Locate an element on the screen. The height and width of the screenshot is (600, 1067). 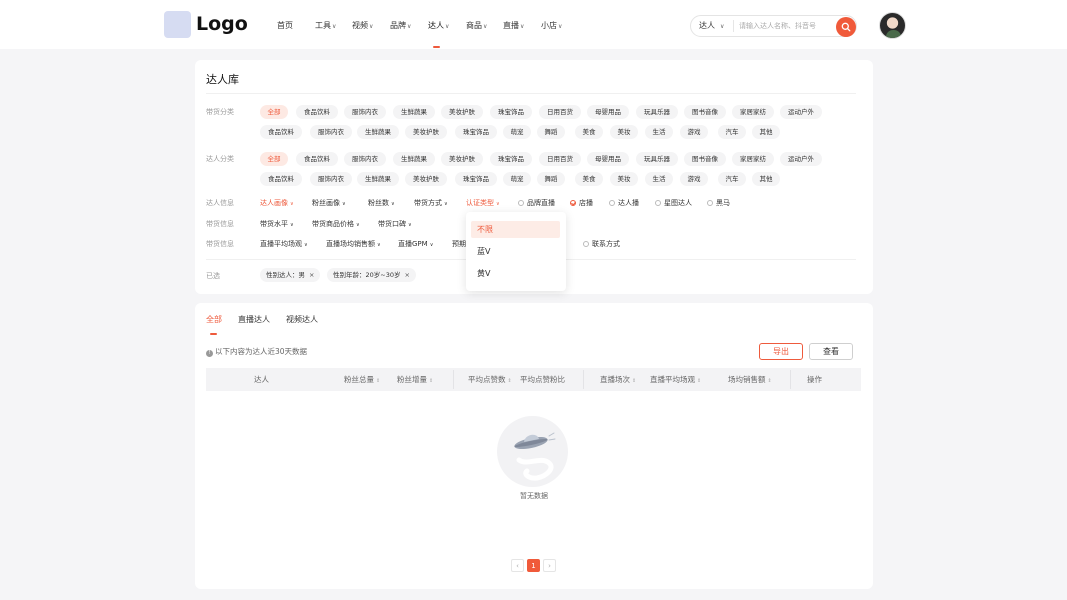
nav-item-brand: 品牌∨ is located at coordinates (400, 24).